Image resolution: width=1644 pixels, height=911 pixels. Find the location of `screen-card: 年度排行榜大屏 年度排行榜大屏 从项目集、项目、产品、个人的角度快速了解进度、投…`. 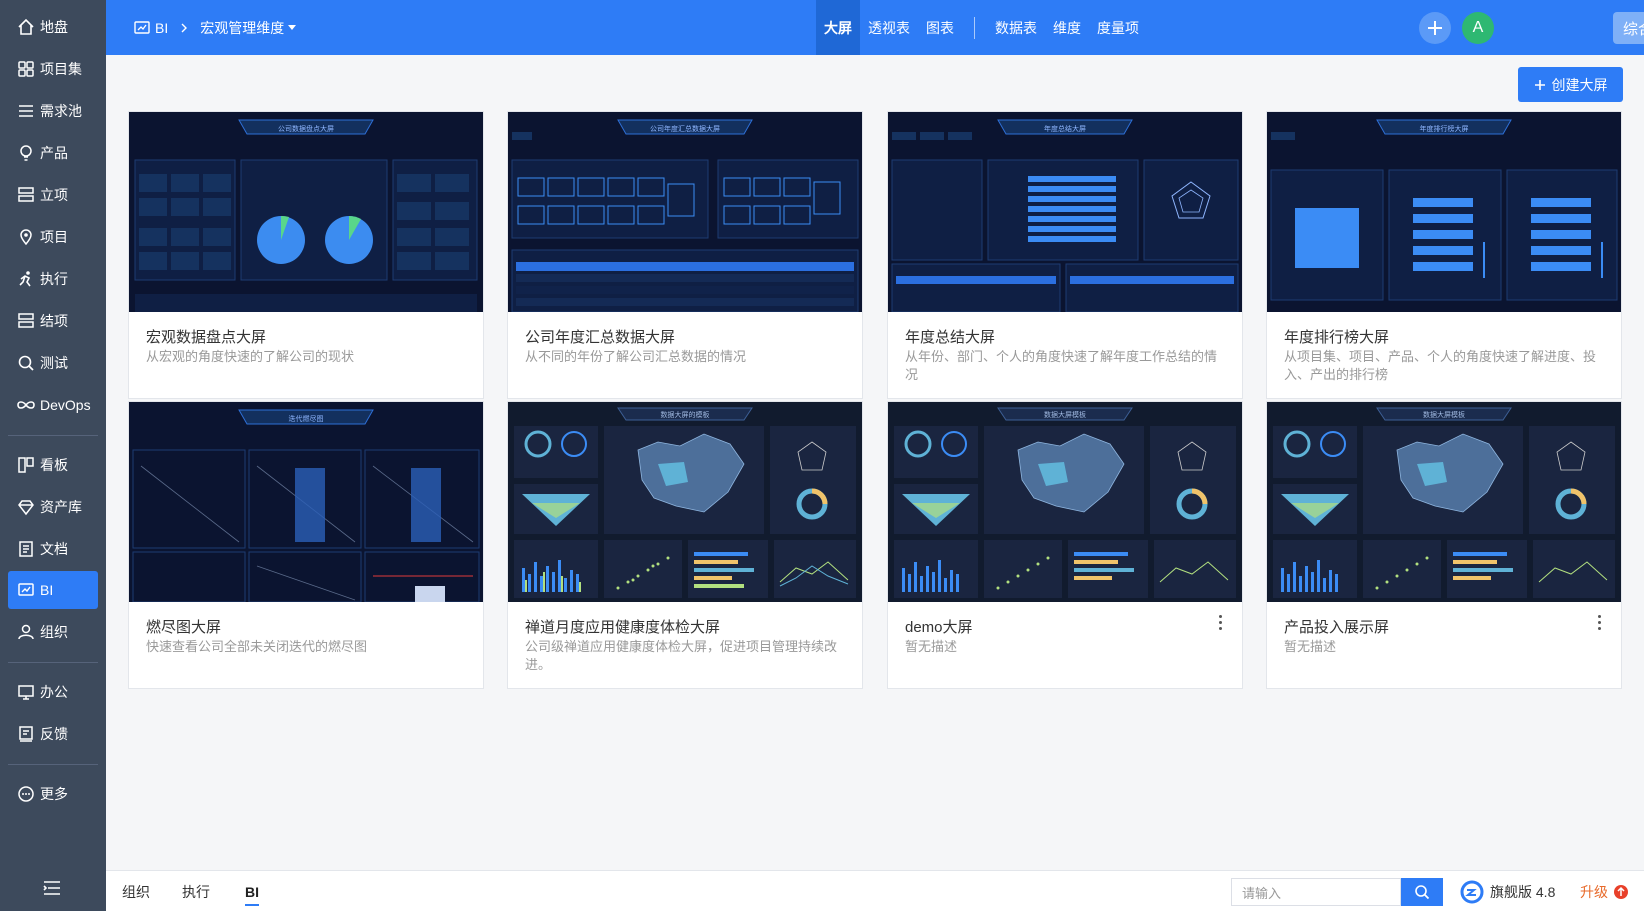

screen-card: 年度排行榜大屏 年度排行榜大屏 从项目集、项目、产品、个人的角度快速了解进度、投… is located at coordinates (1444, 255).